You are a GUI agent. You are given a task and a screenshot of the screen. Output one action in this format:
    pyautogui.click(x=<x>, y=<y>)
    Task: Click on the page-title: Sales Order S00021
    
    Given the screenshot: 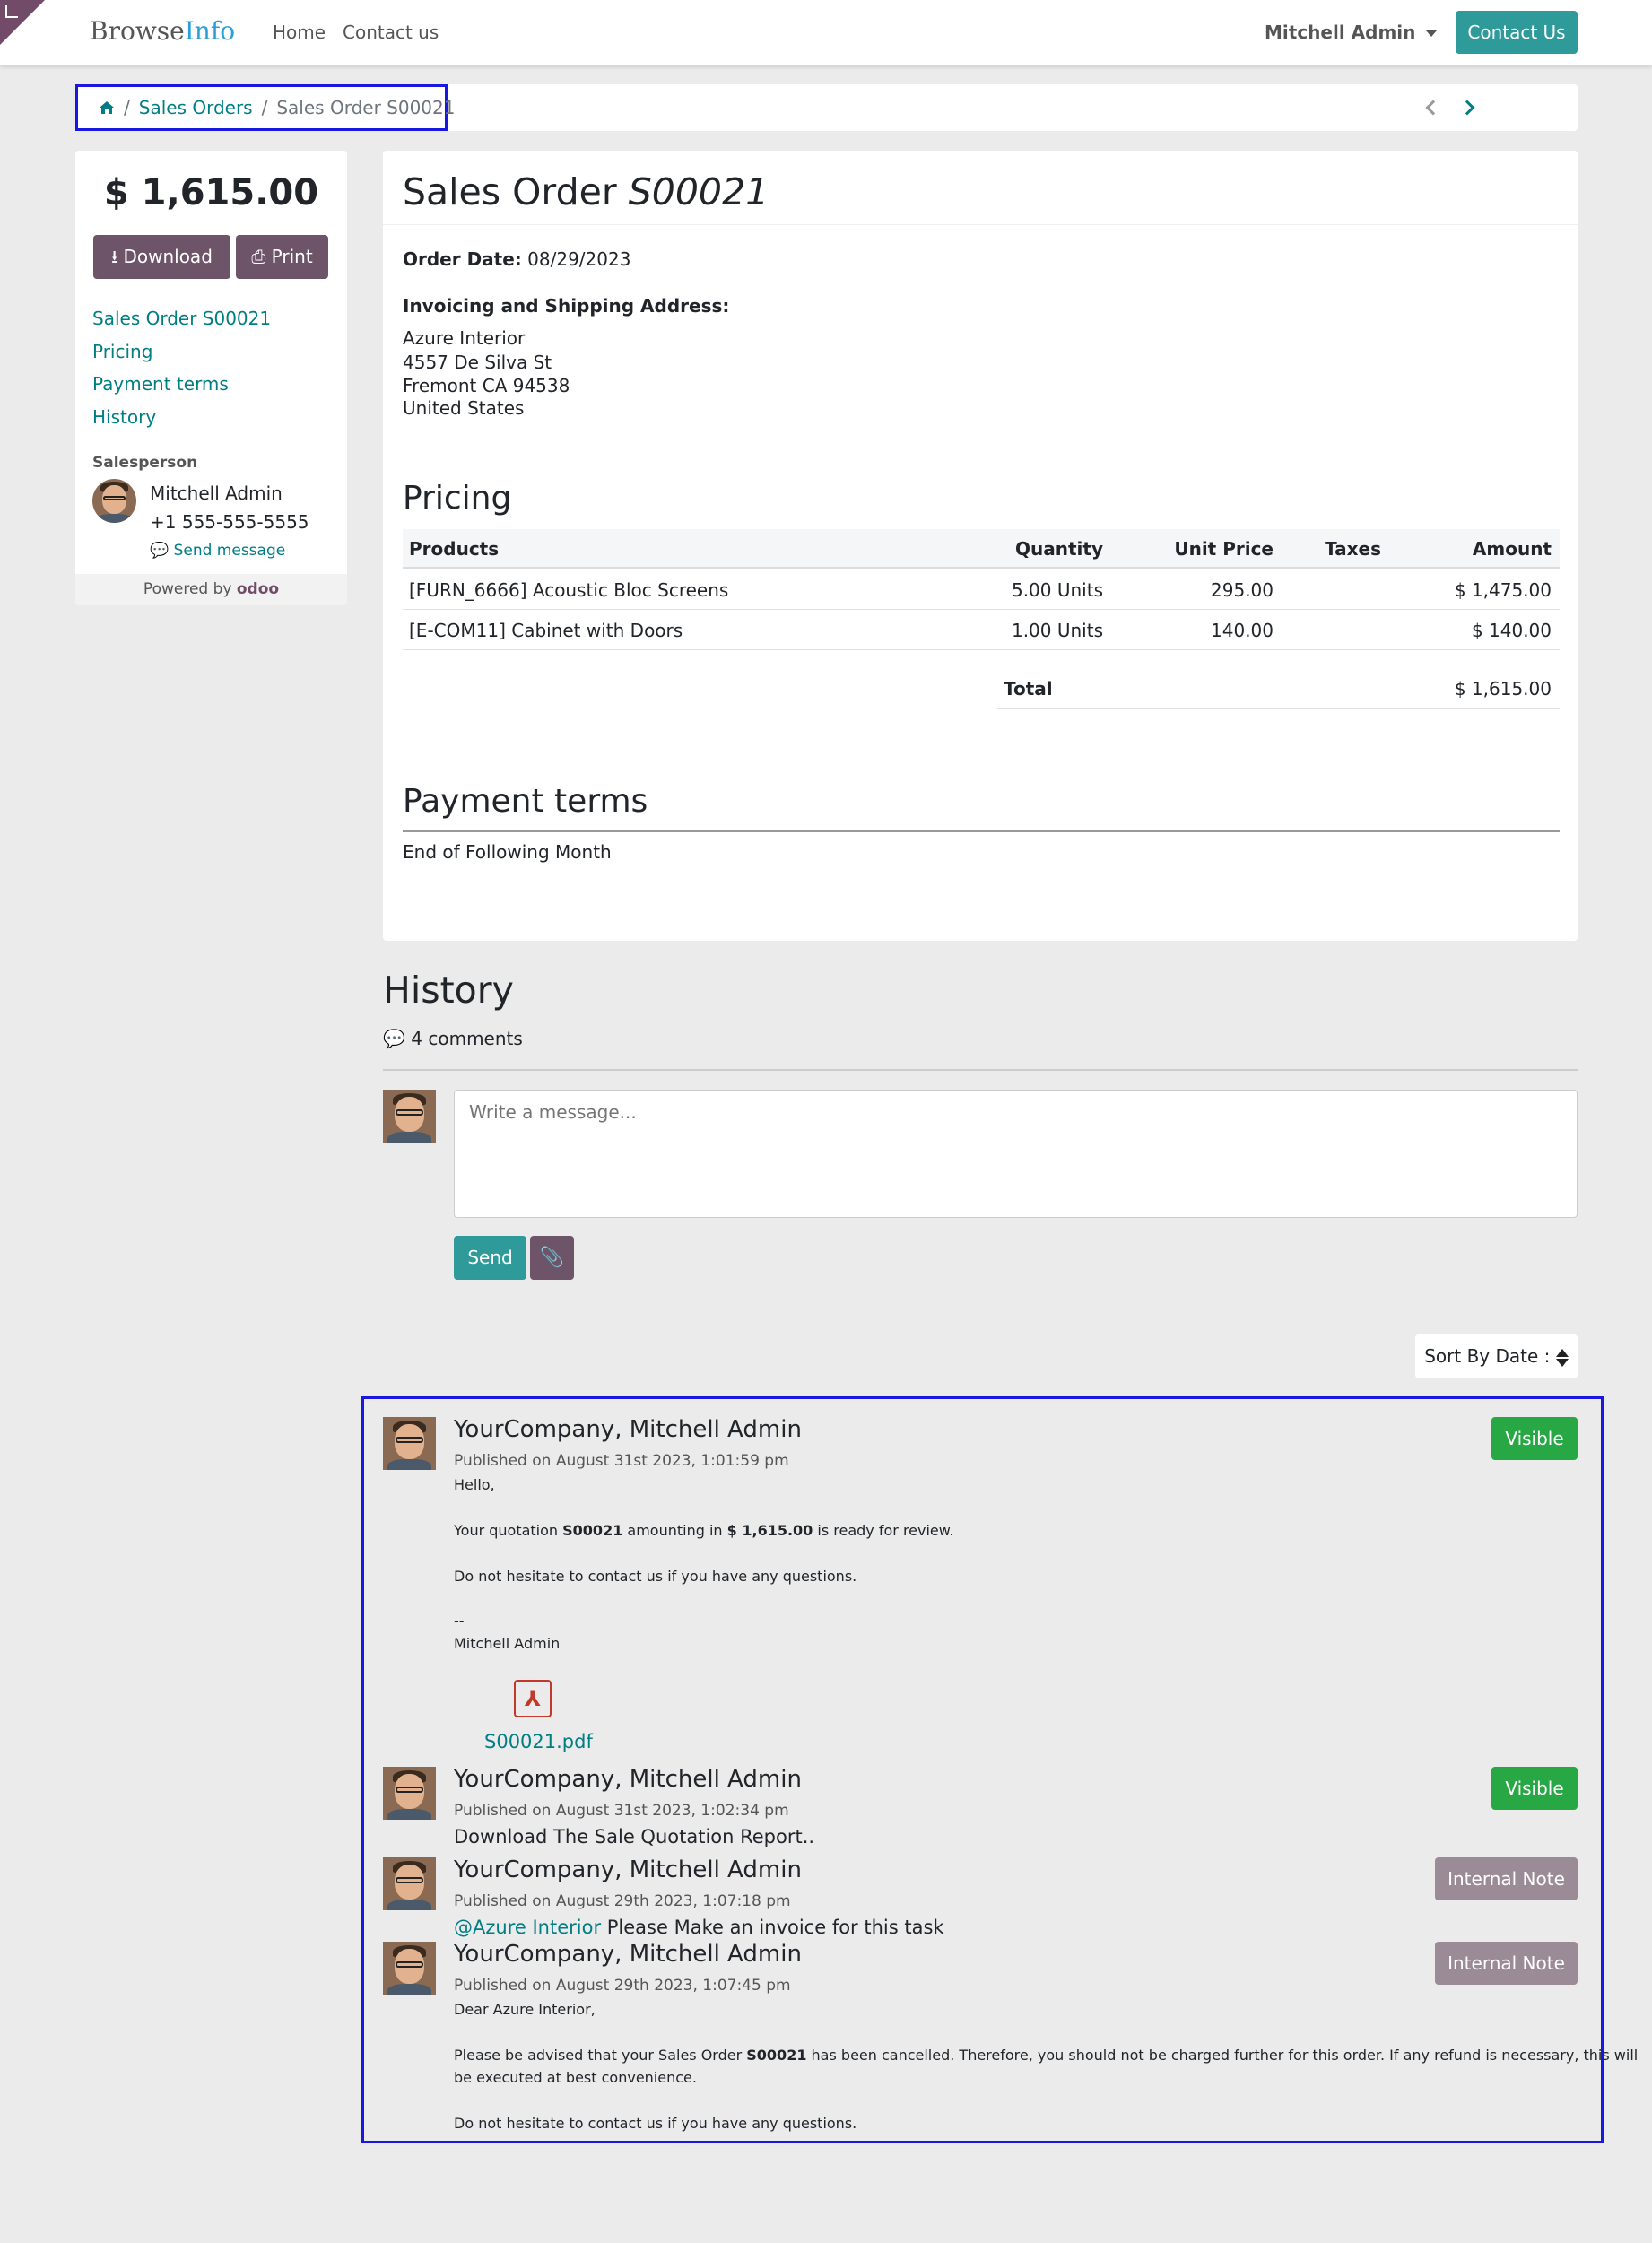 What is the action you would take?
    pyautogui.click(x=586, y=191)
    